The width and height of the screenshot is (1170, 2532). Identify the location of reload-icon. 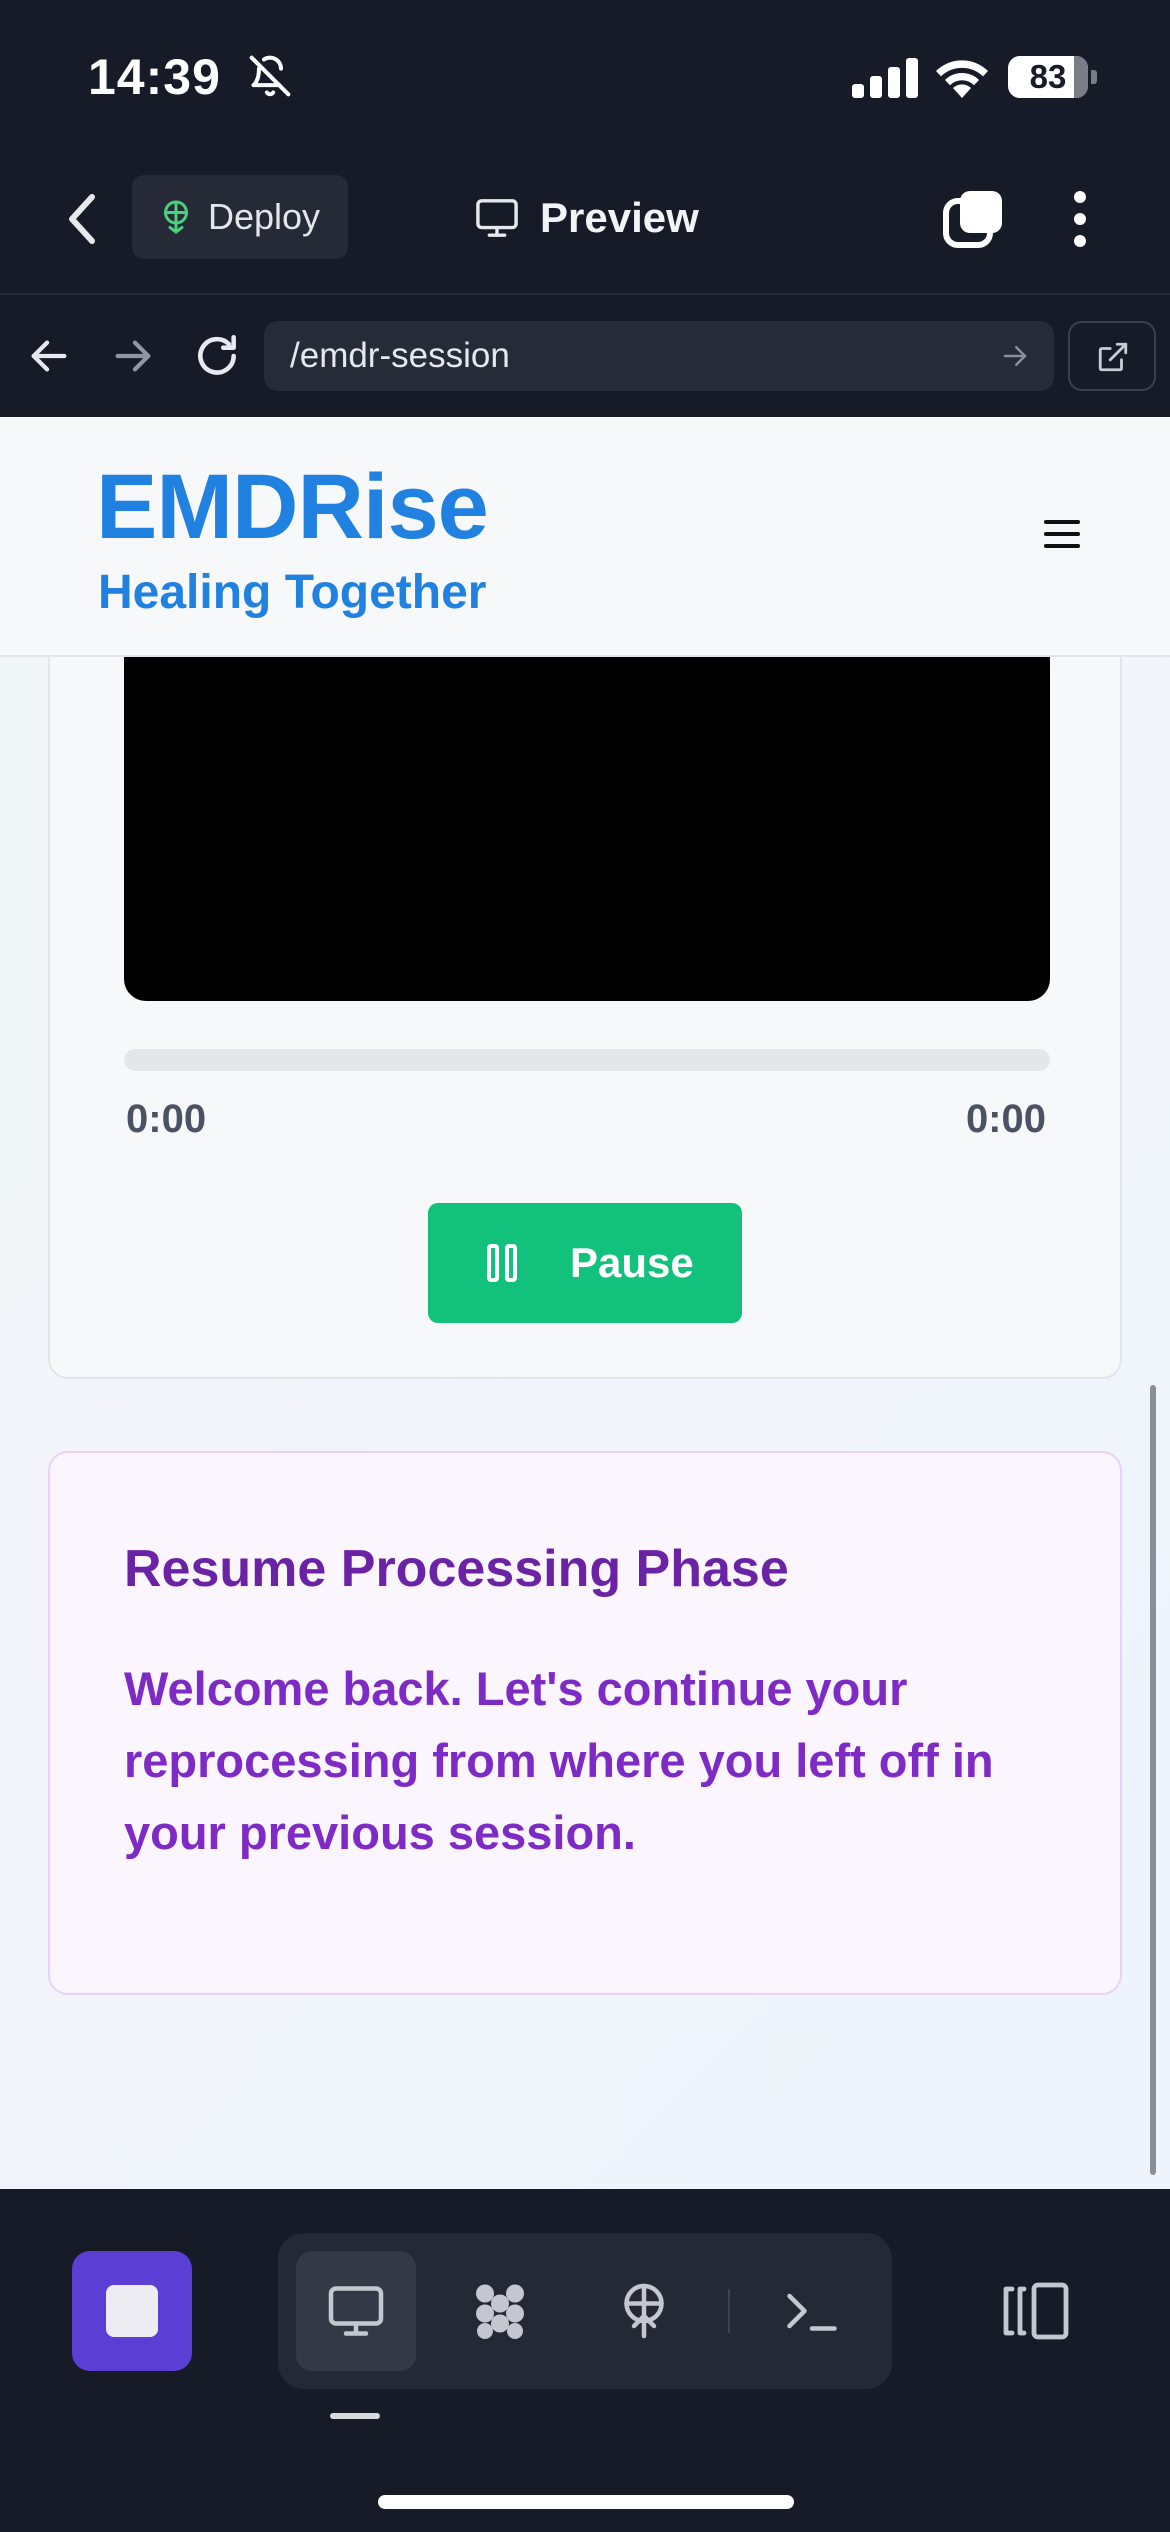
(217, 356).